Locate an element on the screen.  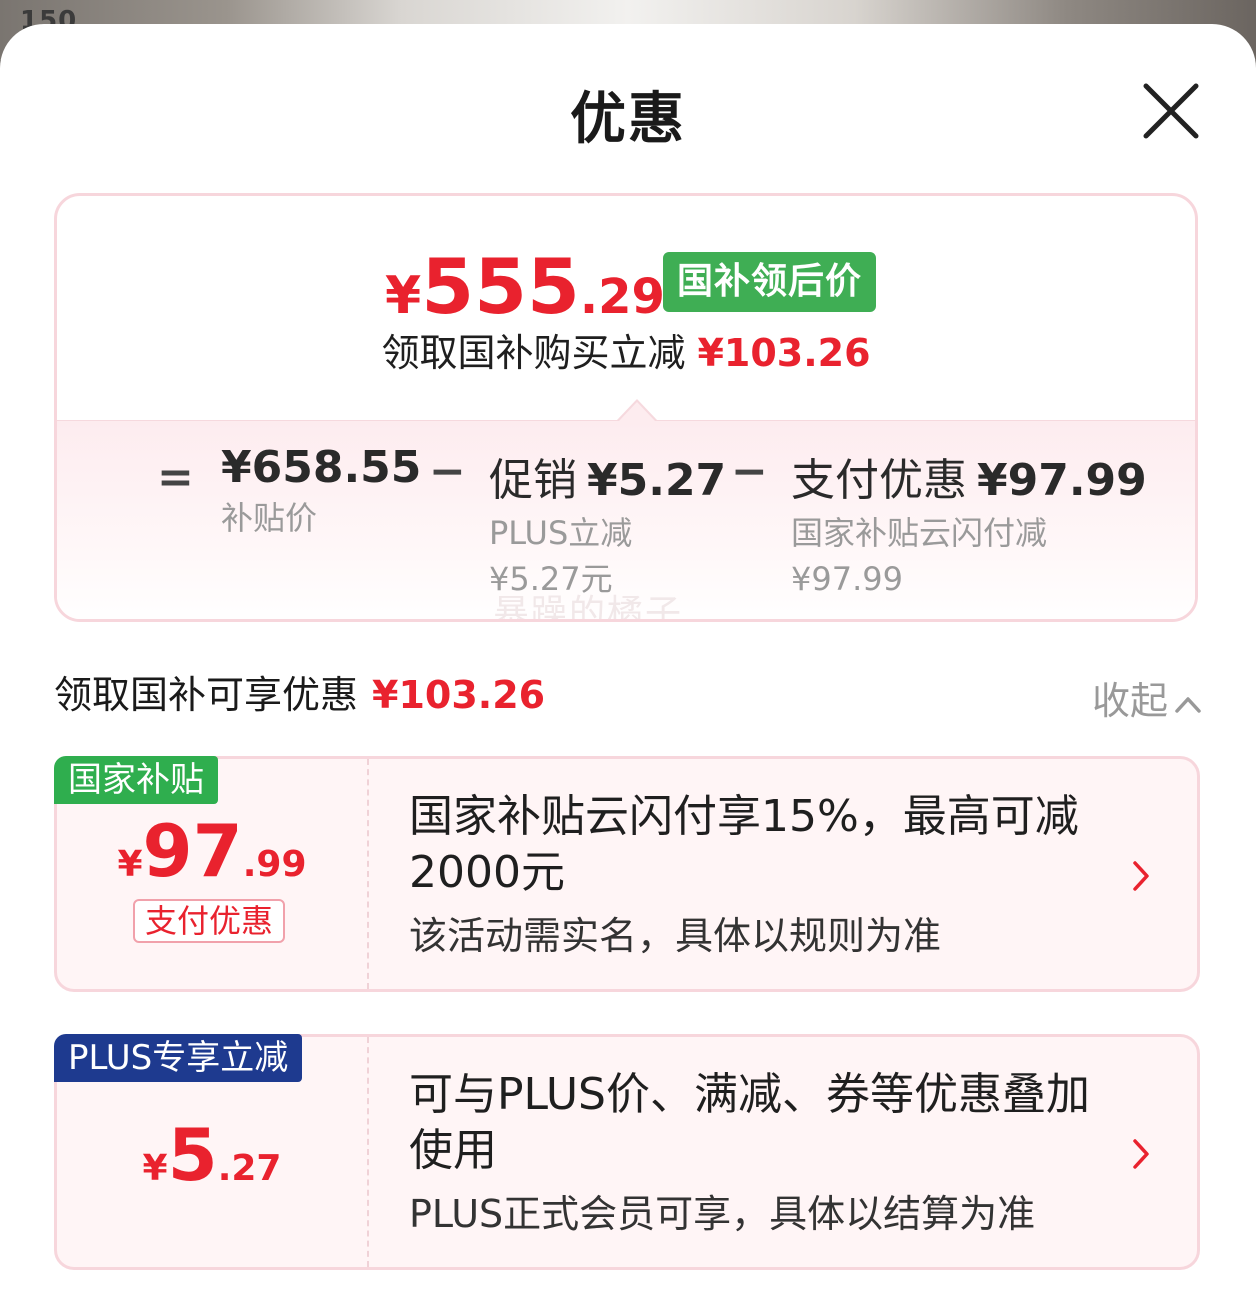
offer-description: 国家补贴云闪付享15%，最高可减2000元 is located at coordinates (744, 844).